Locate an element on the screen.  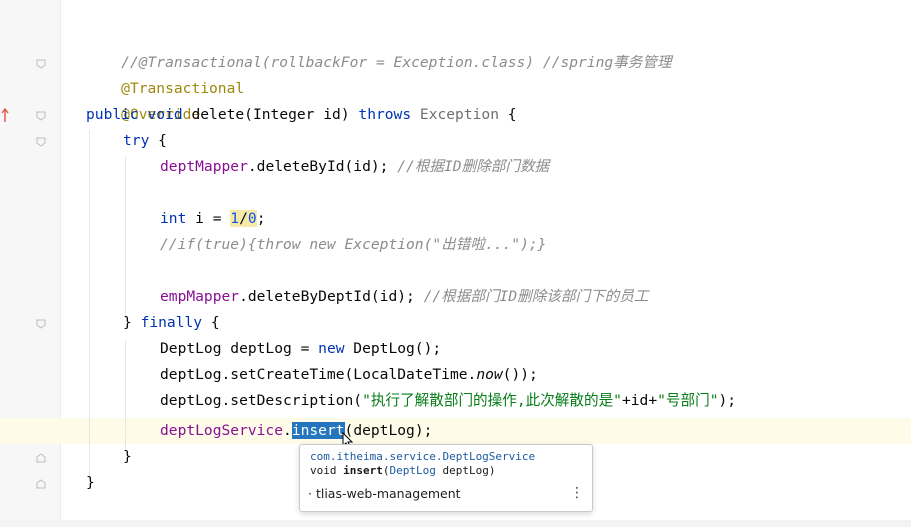
keyword: throws is located at coordinates (385, 114).